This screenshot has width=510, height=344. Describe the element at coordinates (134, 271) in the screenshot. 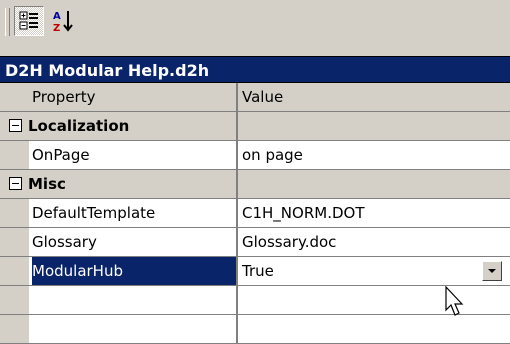

I see `property-name: ModularHub` at that location.